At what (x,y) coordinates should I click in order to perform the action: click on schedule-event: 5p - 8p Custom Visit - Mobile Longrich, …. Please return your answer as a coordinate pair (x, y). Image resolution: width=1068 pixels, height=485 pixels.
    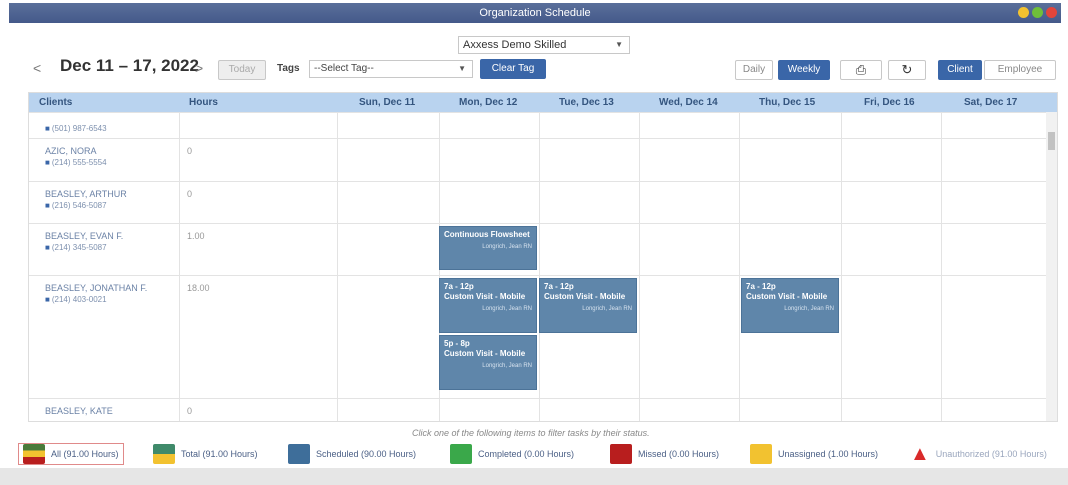
    Looking at the image, I should click on (488, 362).